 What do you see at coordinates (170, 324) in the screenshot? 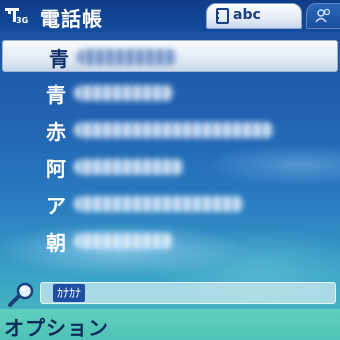
I see `softkey-bar: オプション` at bounding box center [170, 324].